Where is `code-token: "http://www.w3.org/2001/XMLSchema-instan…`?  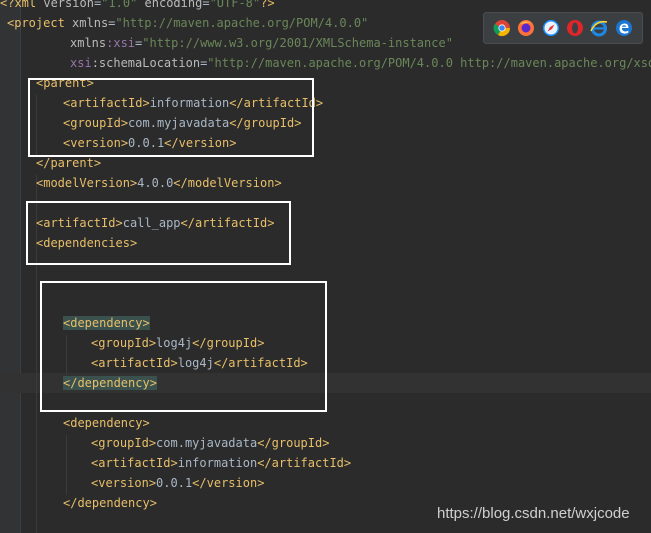 code-token: "http://www.w3.org/2001/XMLSchema-instan… is located at coordinates (297, 43).